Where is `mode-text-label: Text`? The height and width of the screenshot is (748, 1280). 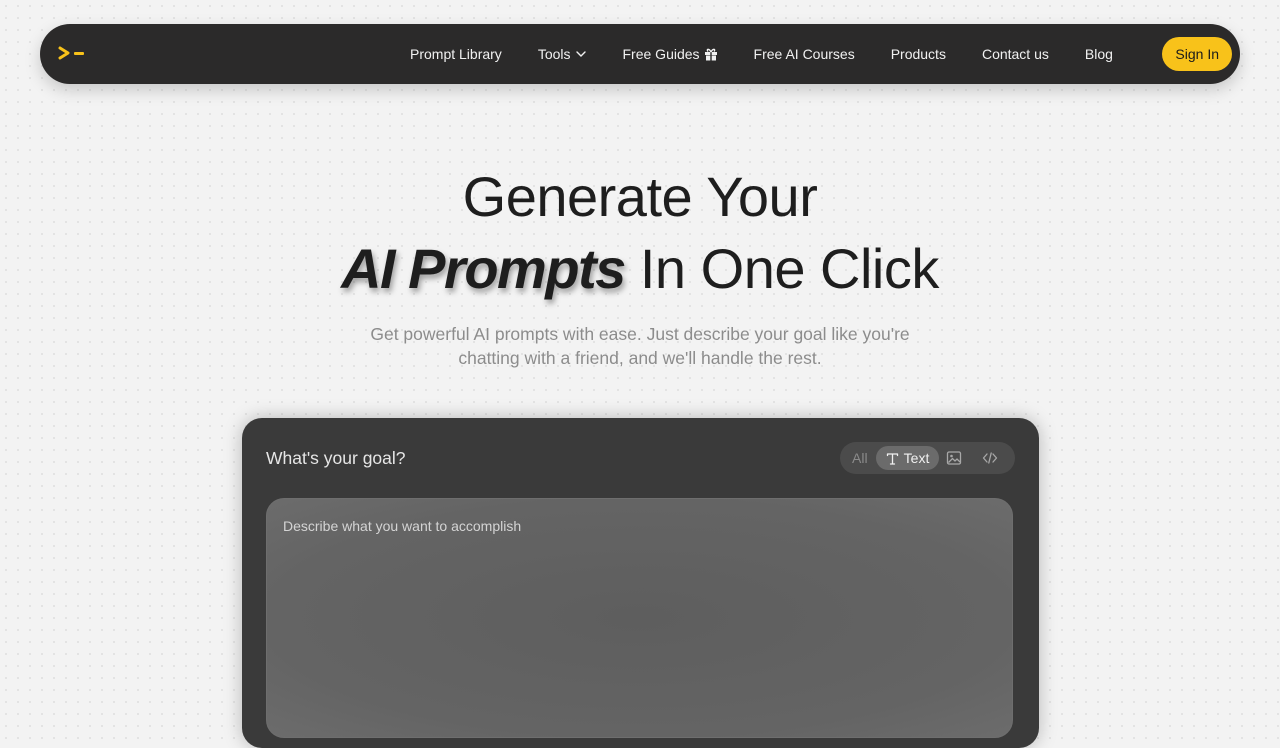
mode-text-label: Text is located at coordinates (916, 458).